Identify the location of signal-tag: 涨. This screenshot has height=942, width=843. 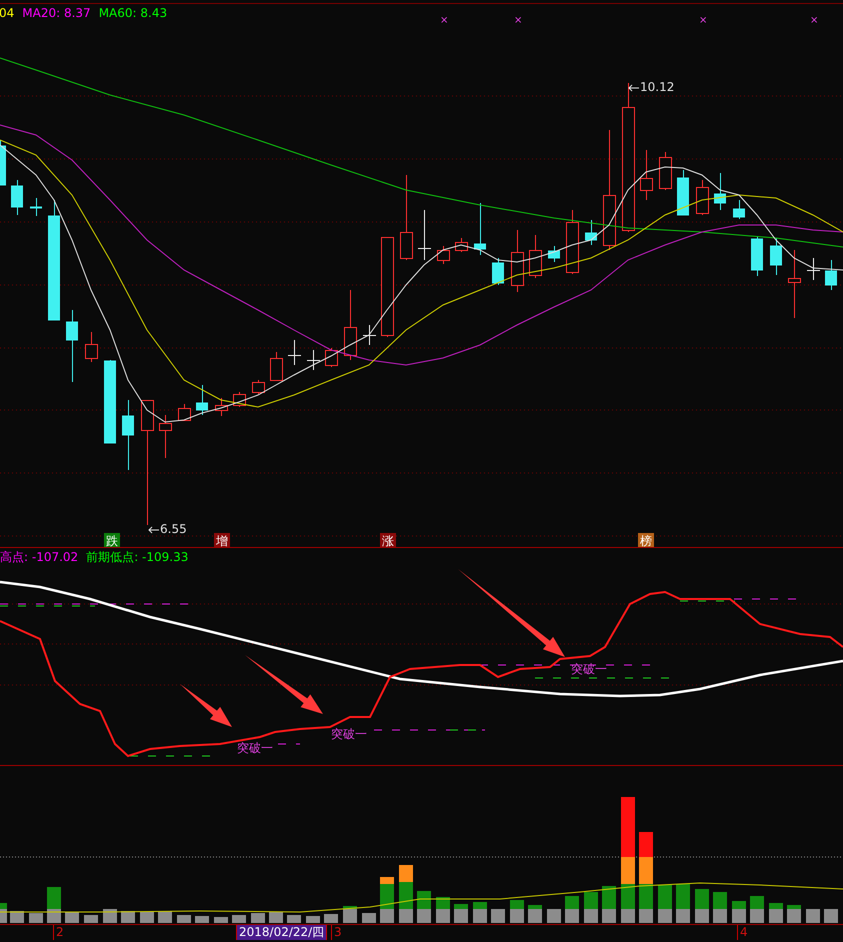
(388, 540).